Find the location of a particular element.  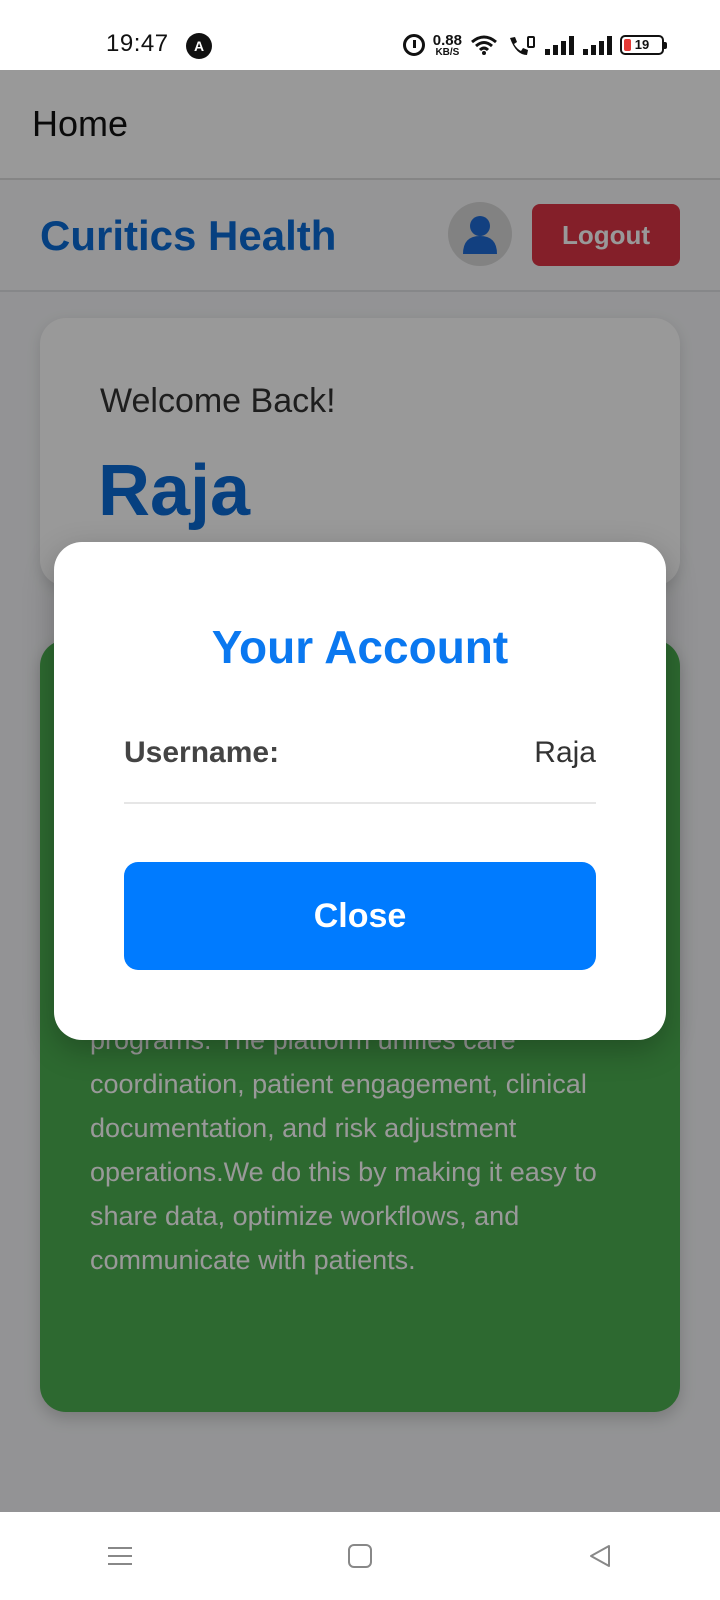

battery-level: 19 is located at coordinates (642, 44).